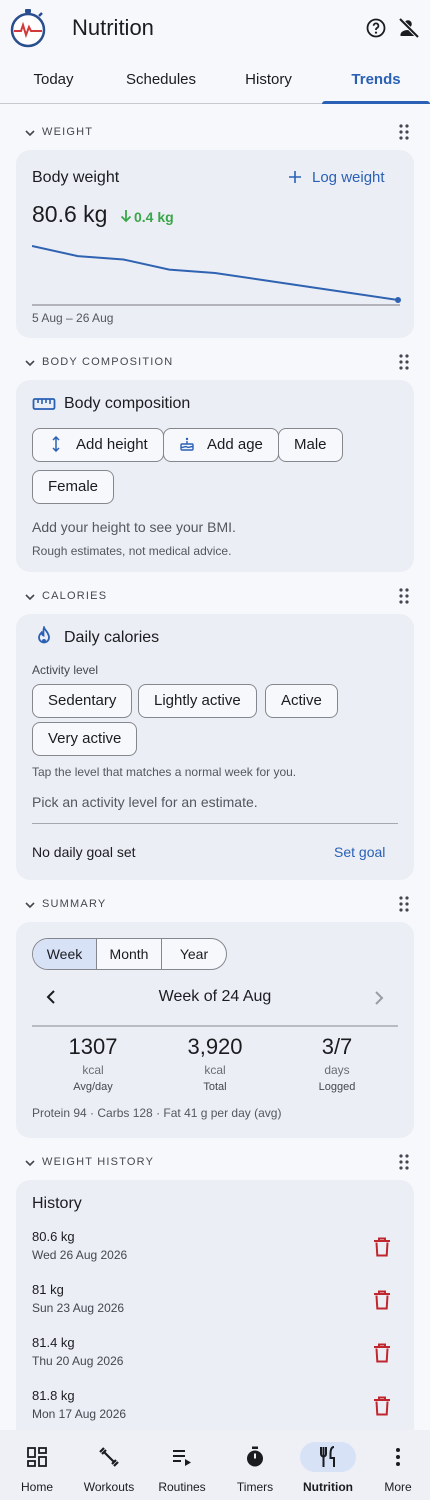 This screenshot has height=1500, width=430. Describe the element at coordinates (268, 80) in the screenshot. I see `tab-history: History` at that location.